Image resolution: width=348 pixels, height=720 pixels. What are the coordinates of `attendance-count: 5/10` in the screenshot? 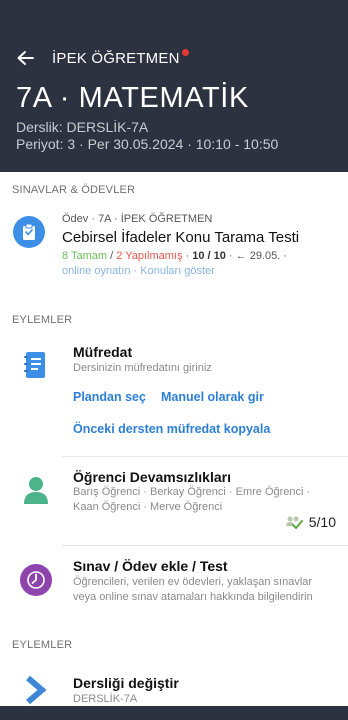 It's located at (310, 522).